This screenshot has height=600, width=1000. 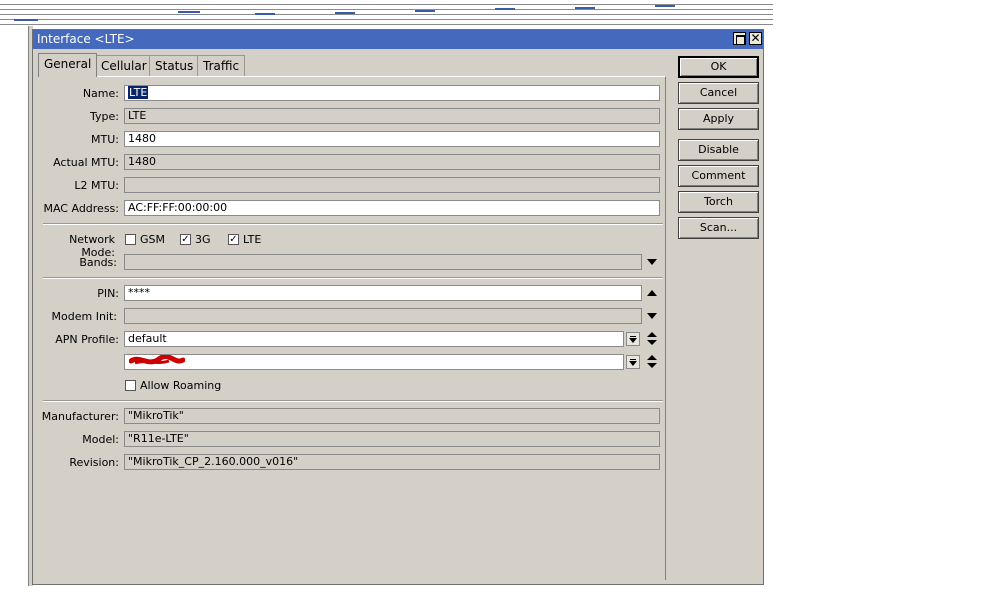 I want to click on maximize-icon, so click(x=740, y=40).